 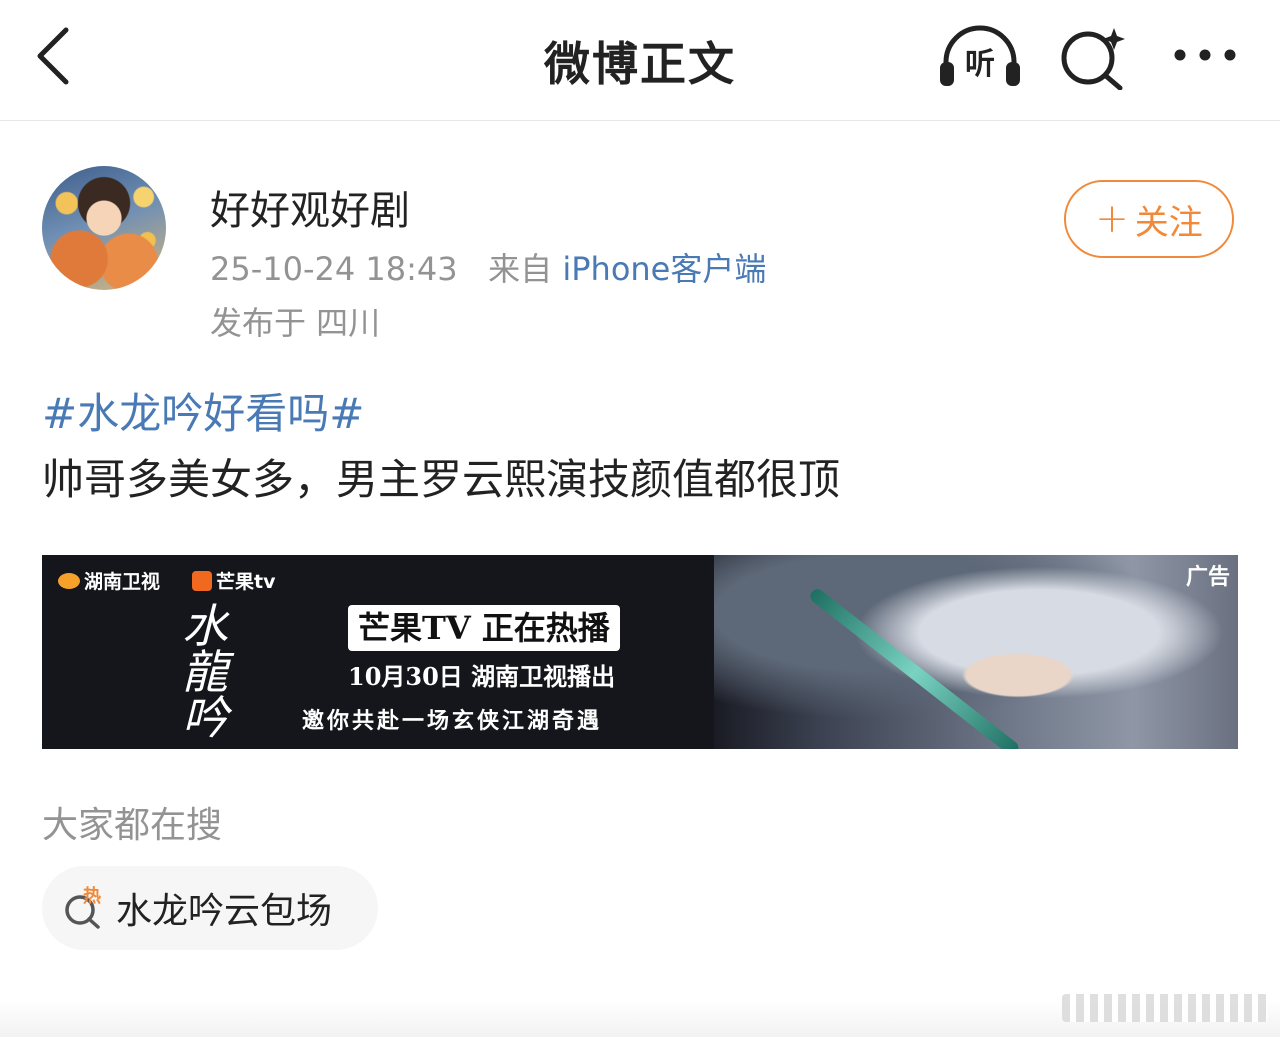 I want to click on post-meta: 25-10-24 18:43 来自 iPhone客户端, so click(x=488, y=267).